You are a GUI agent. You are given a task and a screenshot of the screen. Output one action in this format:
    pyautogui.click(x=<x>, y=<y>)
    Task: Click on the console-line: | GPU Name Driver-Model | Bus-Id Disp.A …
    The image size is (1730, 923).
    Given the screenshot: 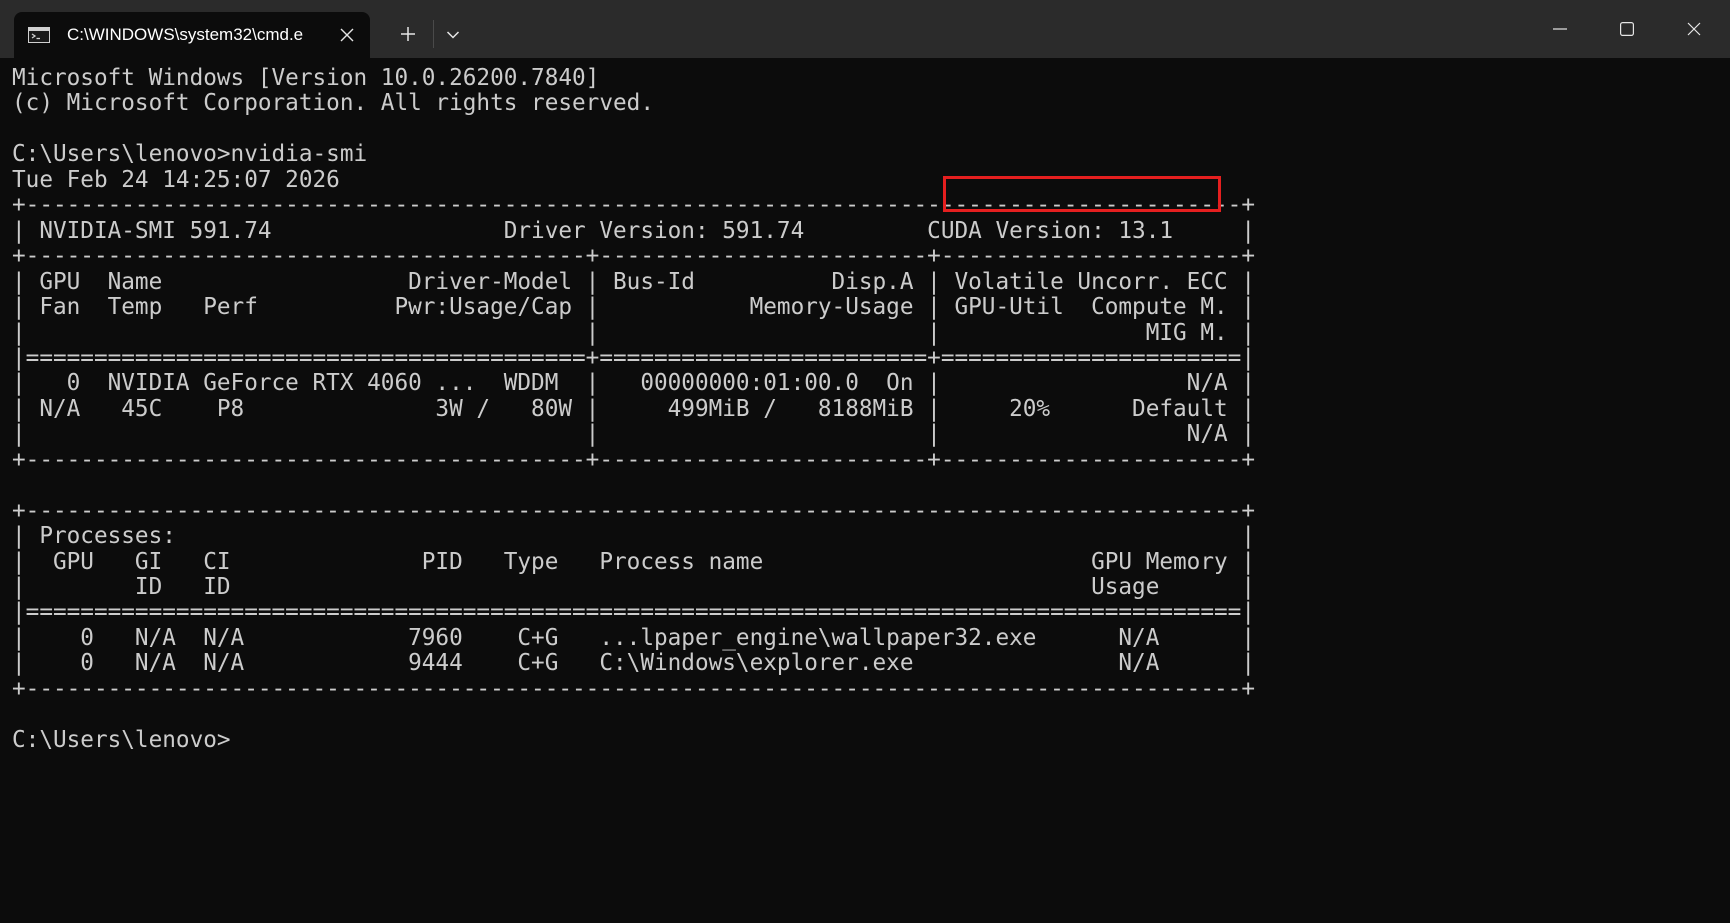 What is the action you would take?
    pyautogui.click(x=633, y=281)
    